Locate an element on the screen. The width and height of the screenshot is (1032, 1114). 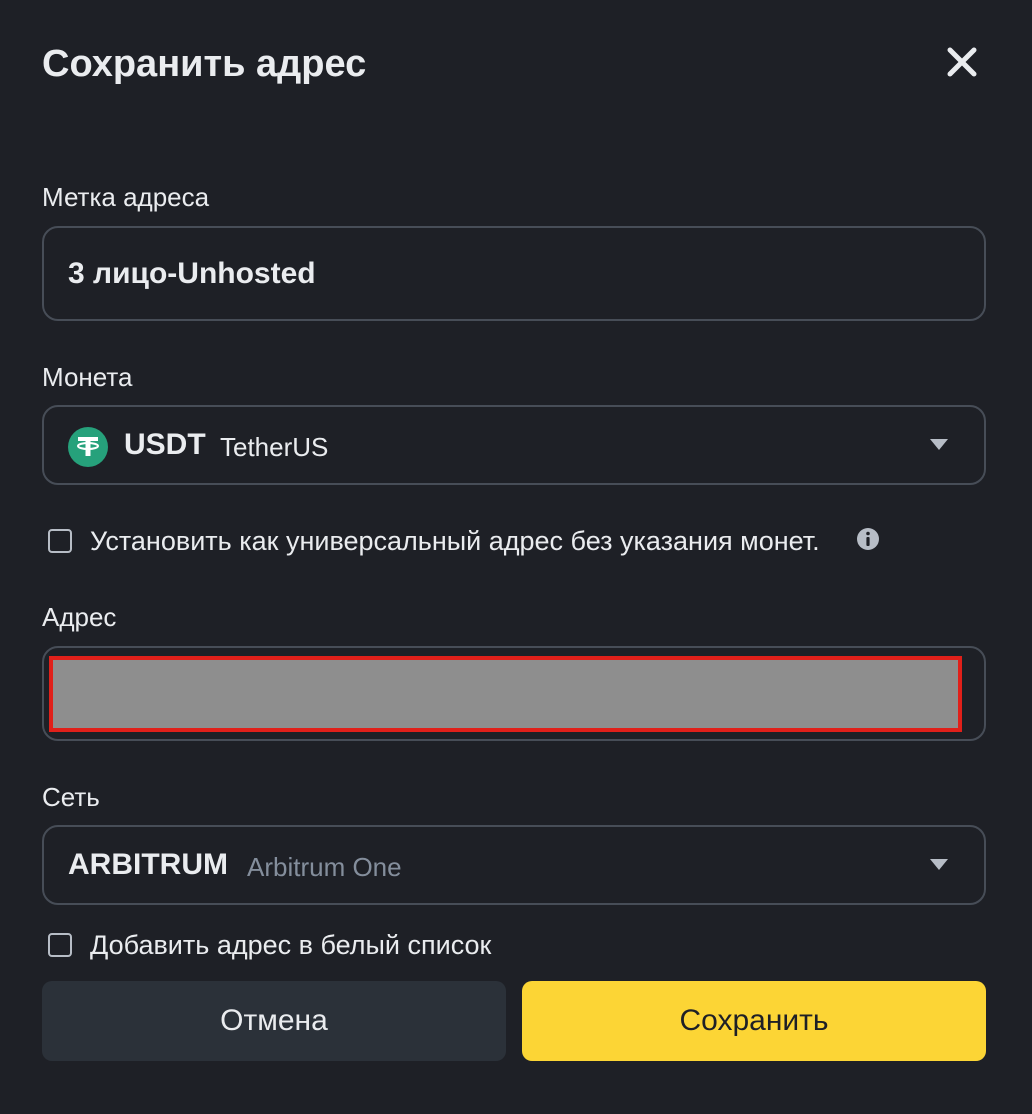
network-code: ARBITRUM is located at coordinates (148, 864).